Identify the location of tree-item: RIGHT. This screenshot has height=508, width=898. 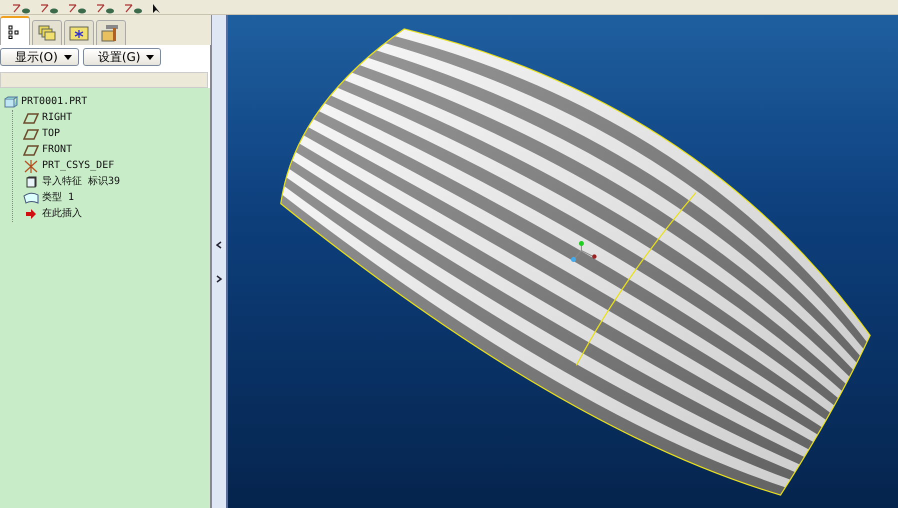
(57, 118).